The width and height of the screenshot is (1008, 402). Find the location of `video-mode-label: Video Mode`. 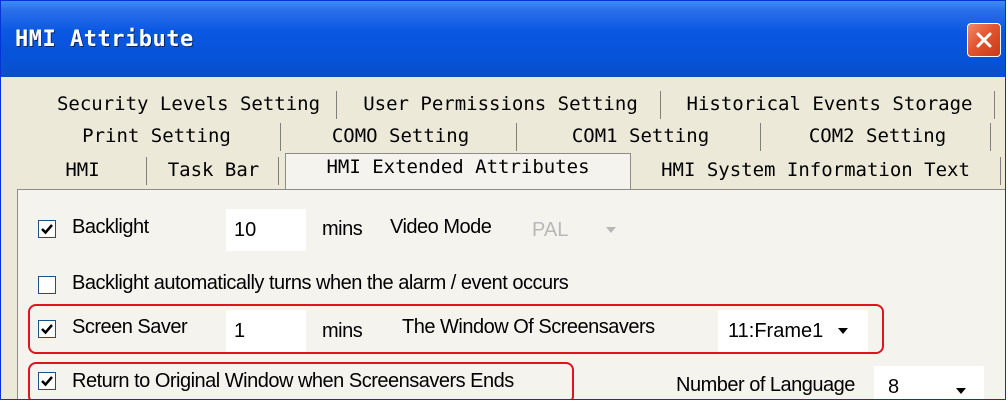

video-mode-label: Video Mode is located at coordinates (441, 227).